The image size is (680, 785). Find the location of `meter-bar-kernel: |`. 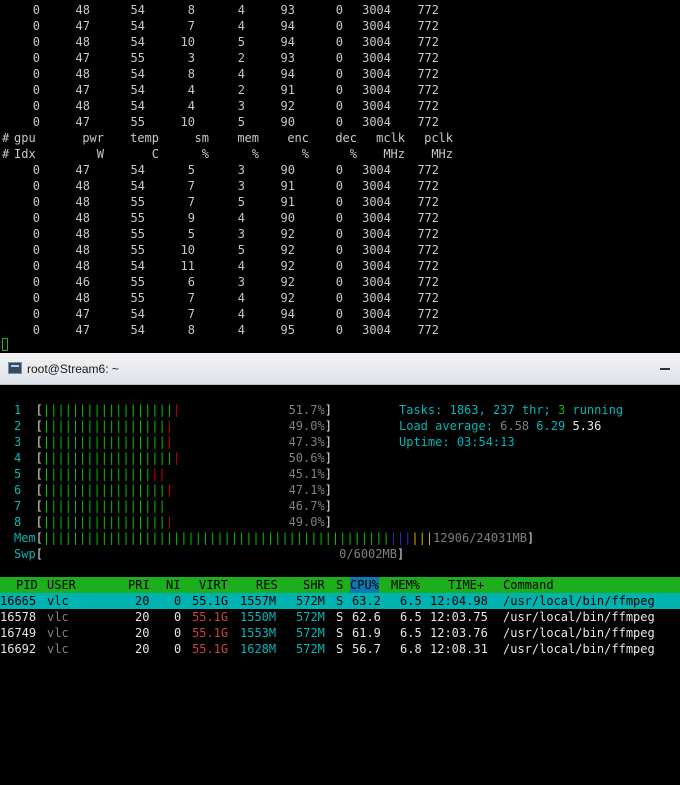

meter-bar-kernel: | is located at coordinates (169, 522).